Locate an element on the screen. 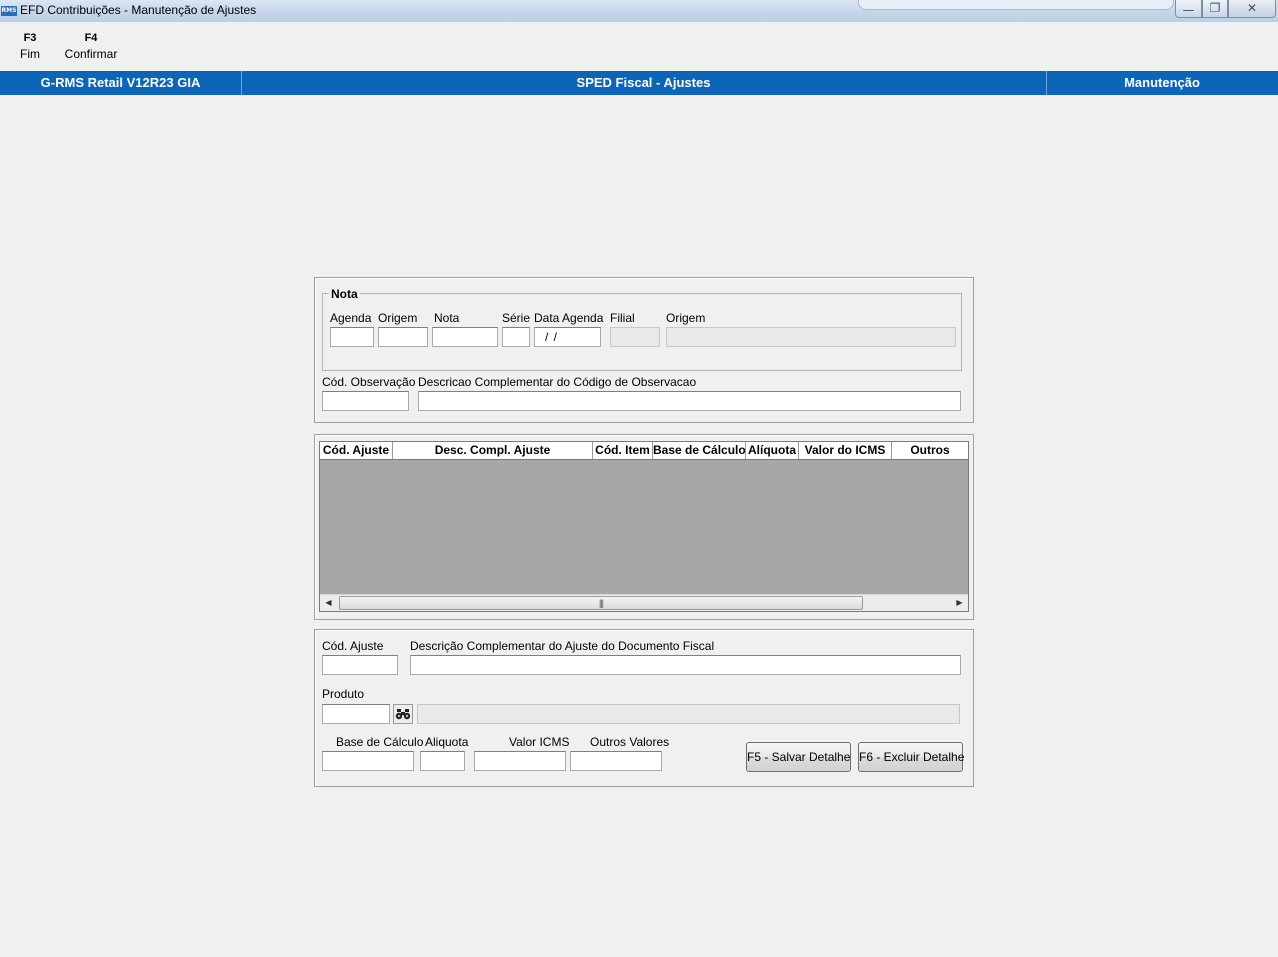 The height and width of the screenshot is (957, 1278). title-bar-decoration is located at coordinates (1016, 5).